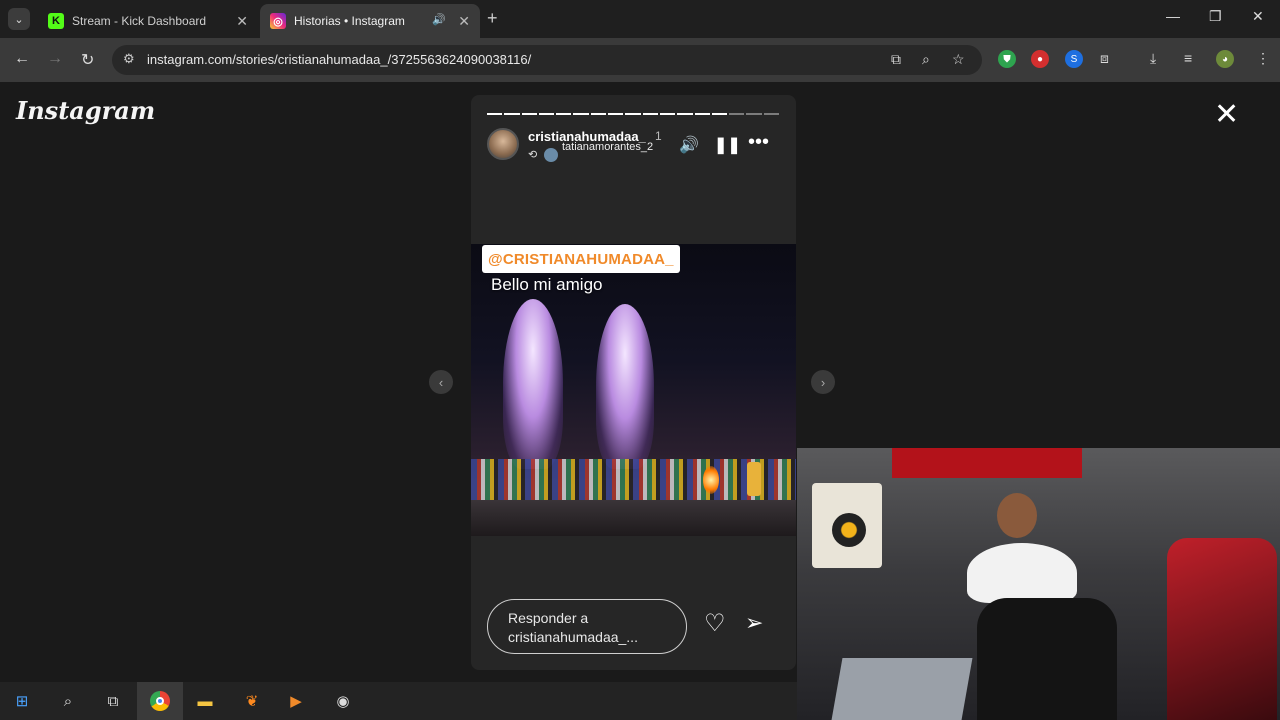 This screenshot has height=720, width=1280. Describe the element at coordinates (22, 59) in the screenshot. I see `back-icon: ←` at that location.